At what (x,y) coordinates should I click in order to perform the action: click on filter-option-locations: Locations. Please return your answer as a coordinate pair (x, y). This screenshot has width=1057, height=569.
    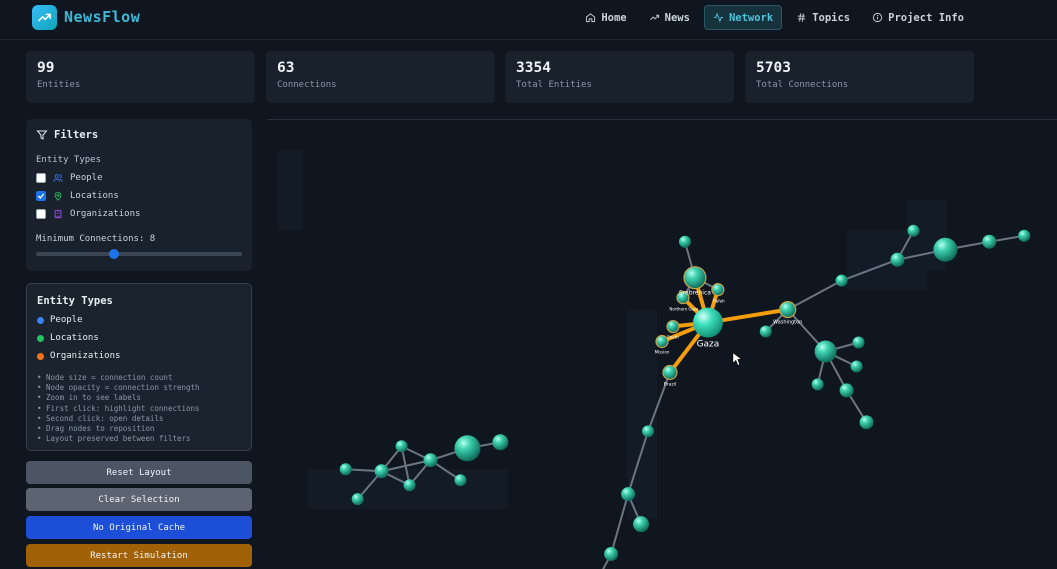
    Looking at the image, I should click on (139, 195).